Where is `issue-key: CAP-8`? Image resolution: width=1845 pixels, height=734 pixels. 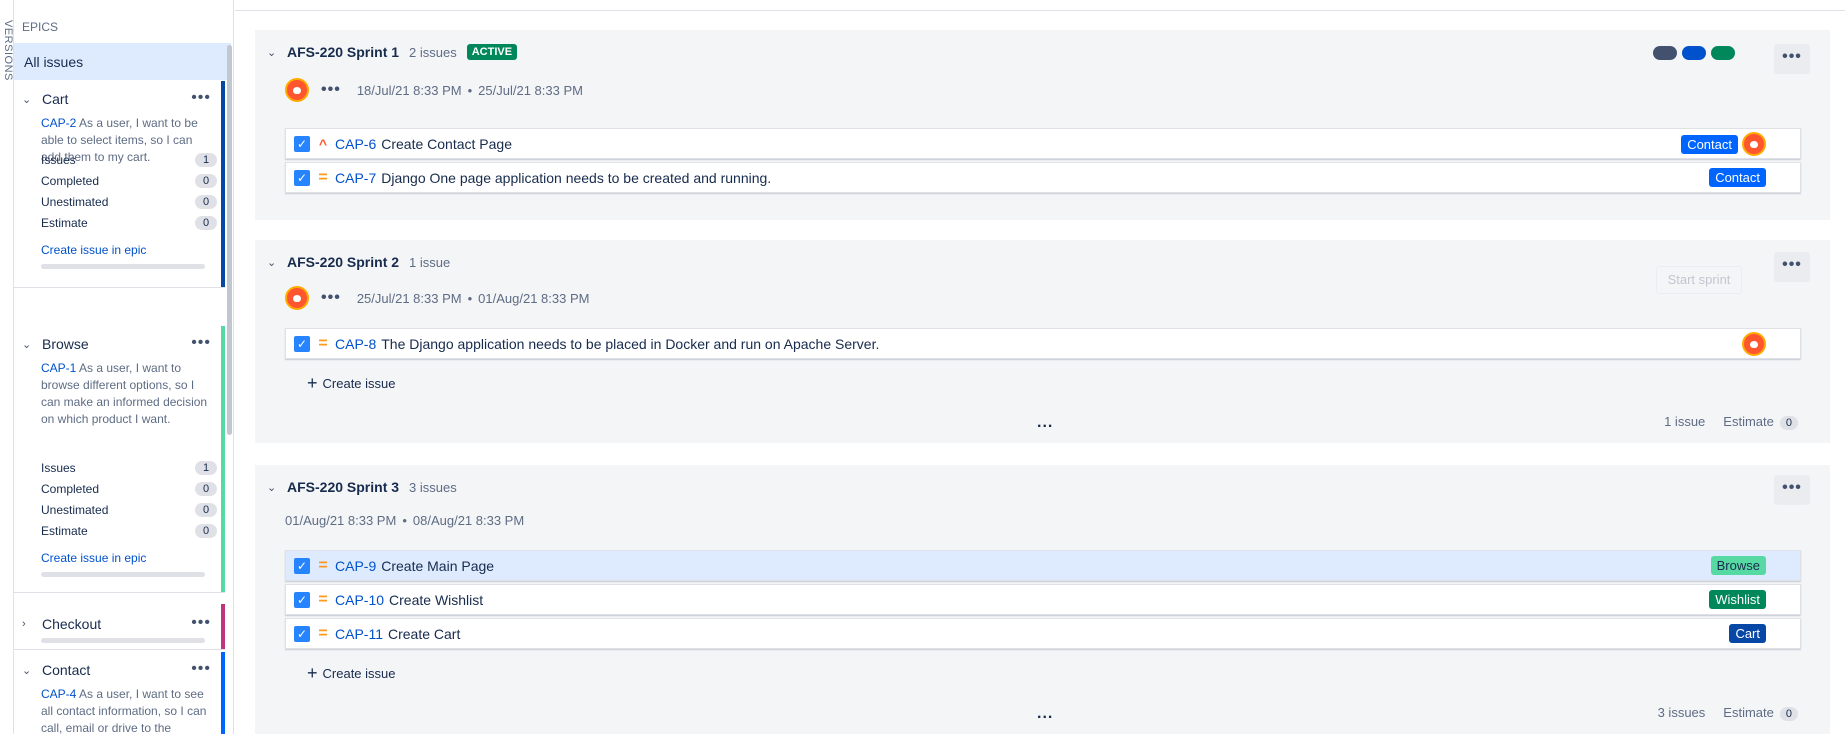
issue-key: CAP-8 is located at coordinates (355, 344).